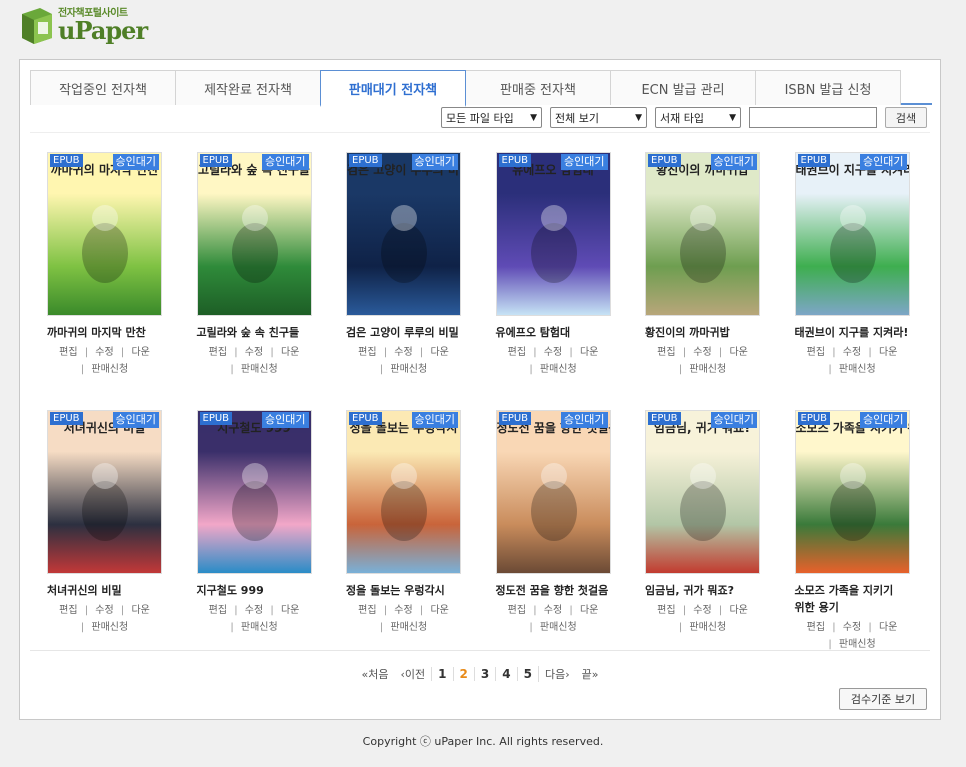 This screenshot has height=767, width=966. I want to click on book-cover: 지구철도 999 EPUB 승인대기, so click(254, 492).